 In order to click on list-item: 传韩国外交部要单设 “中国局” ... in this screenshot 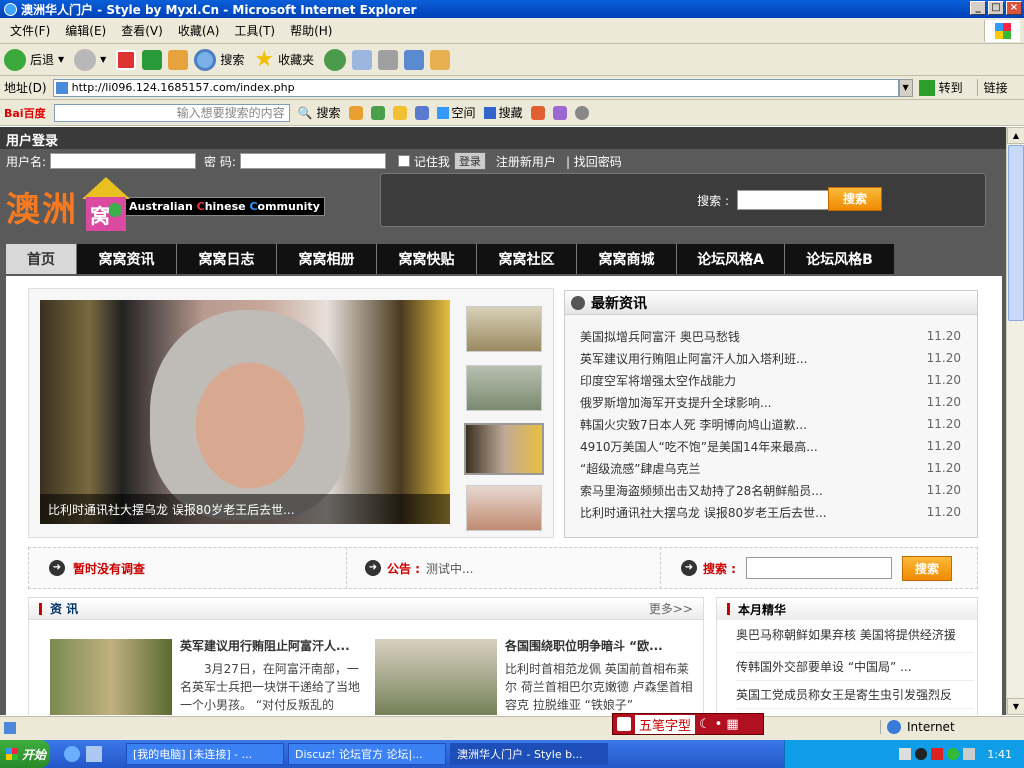, I will do `click(855, 667)`.